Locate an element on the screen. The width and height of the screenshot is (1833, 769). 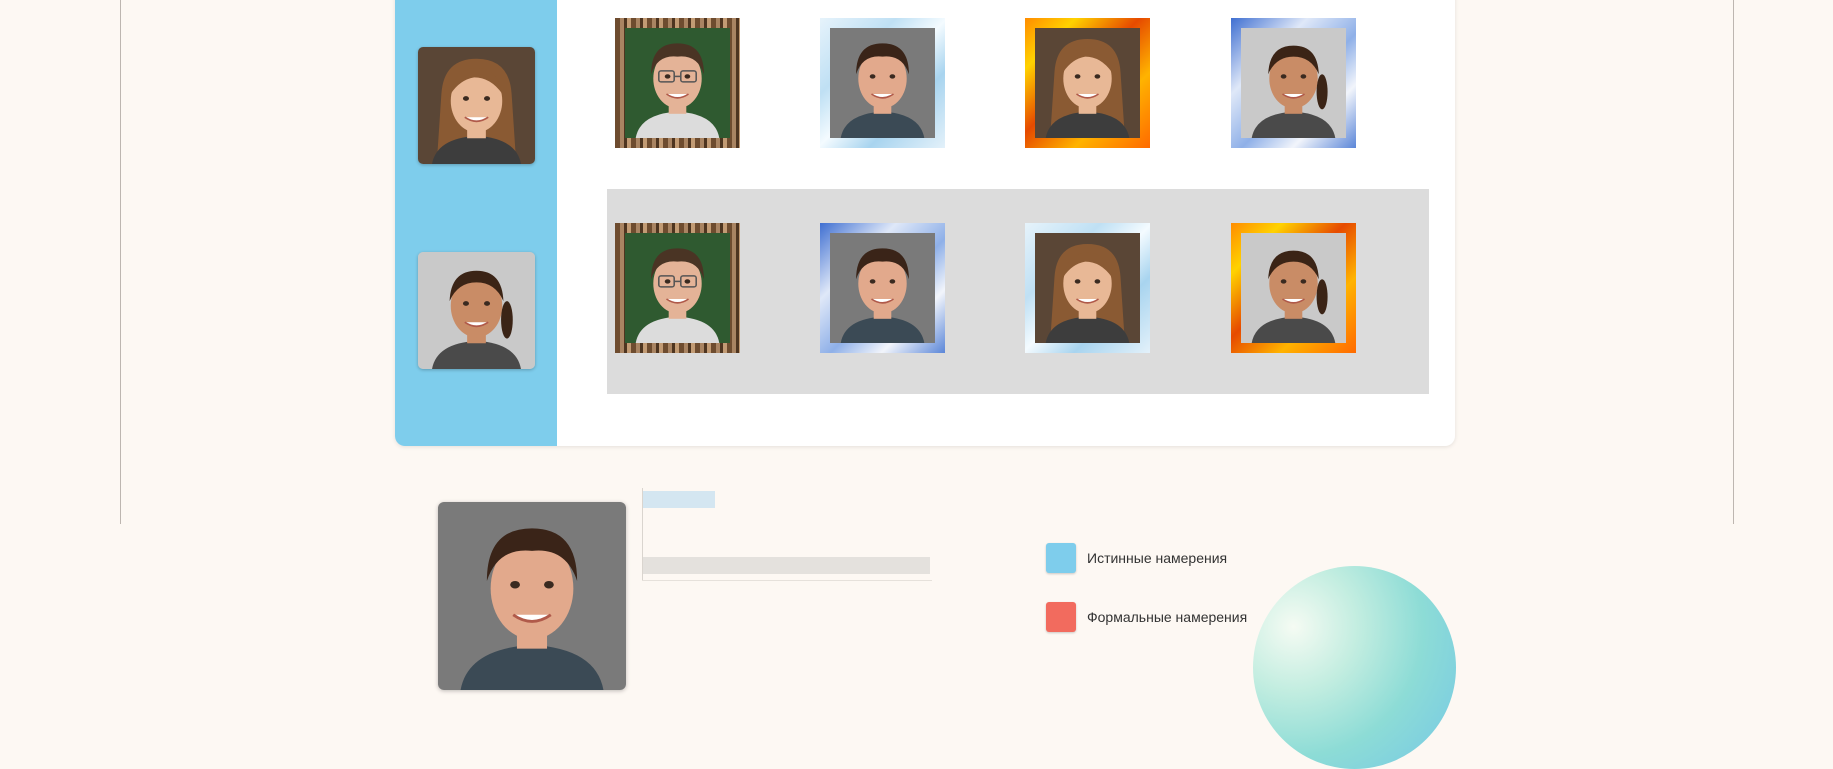
bar-baseline is located at coordinates (787, 580).